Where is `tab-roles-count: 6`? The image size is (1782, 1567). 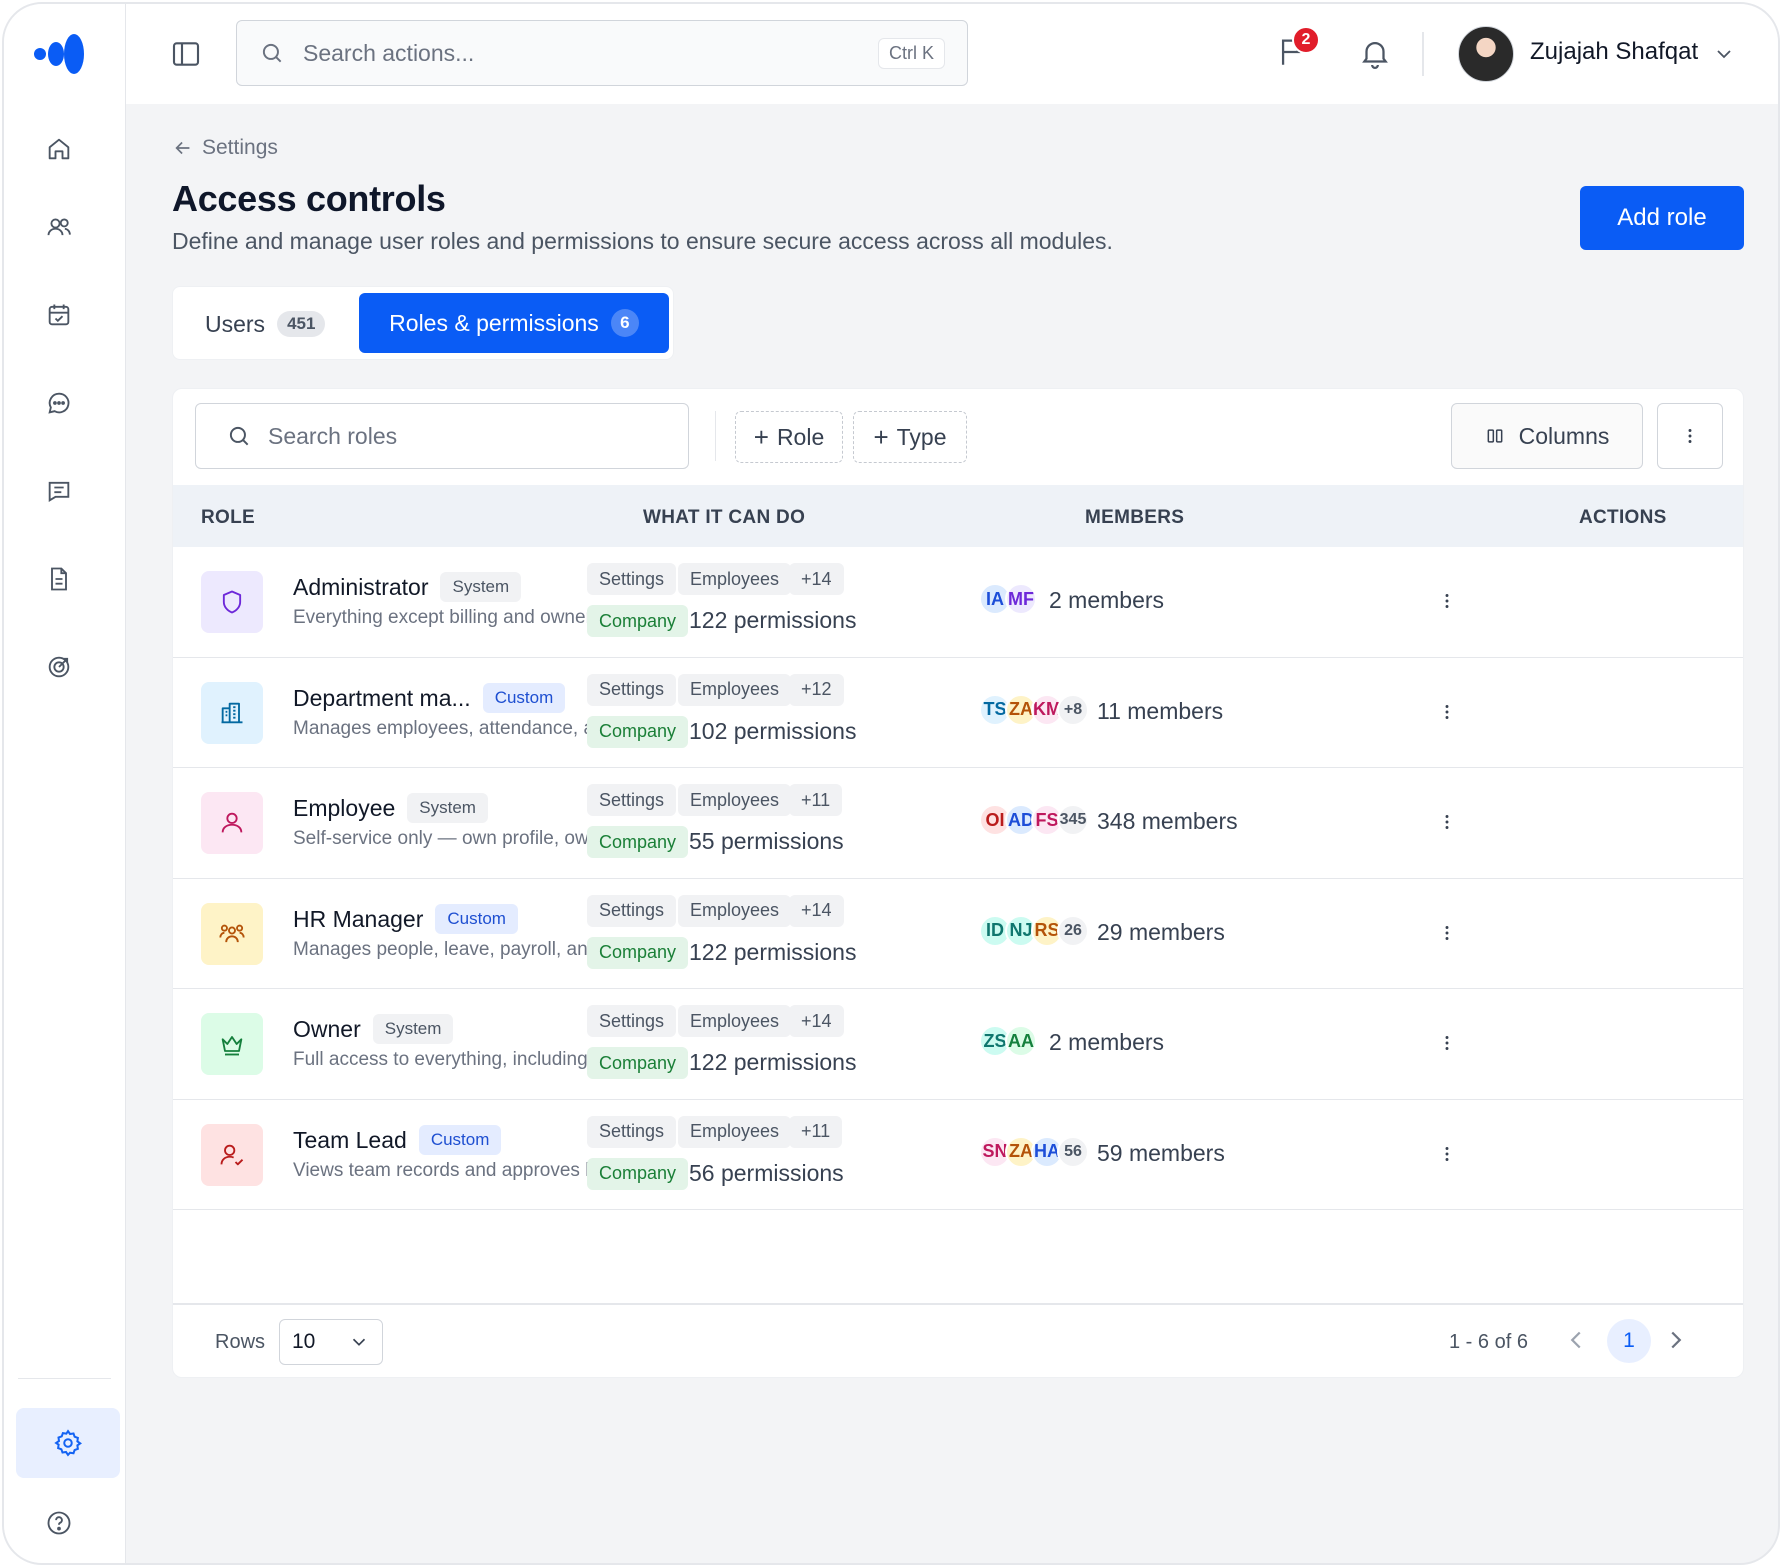 tab-roles-count: 6 is located at coordinates (624, 323).